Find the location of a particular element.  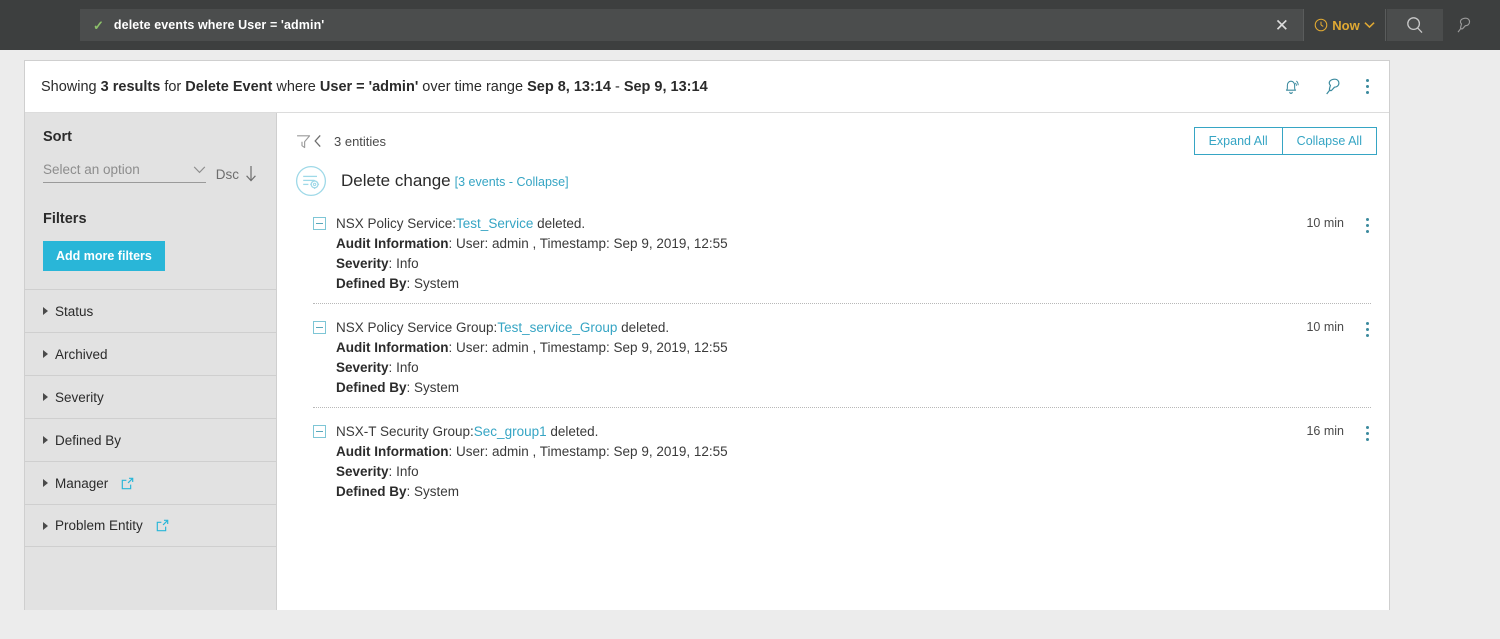

time-range-label: Now is located at coordinates (1346, 25).